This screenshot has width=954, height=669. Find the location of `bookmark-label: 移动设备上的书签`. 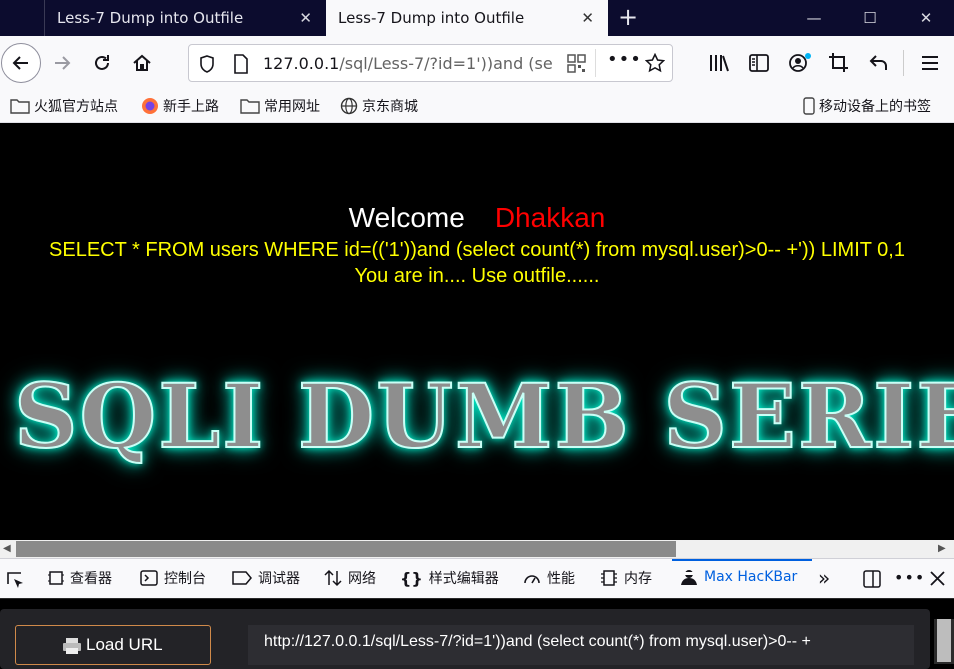

bookmark-label: 移动设备上的书签 is located at coordinates (875, 107).